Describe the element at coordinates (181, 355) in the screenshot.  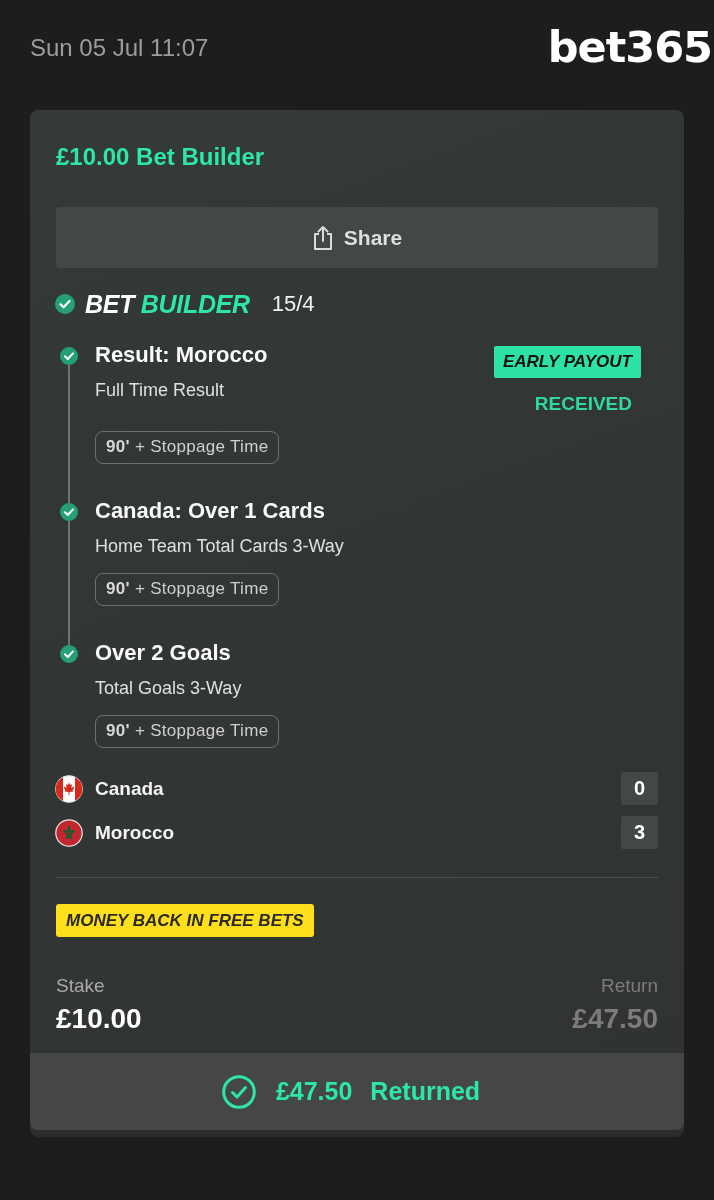
I see `selection-title: Result: Morocco` at that location.